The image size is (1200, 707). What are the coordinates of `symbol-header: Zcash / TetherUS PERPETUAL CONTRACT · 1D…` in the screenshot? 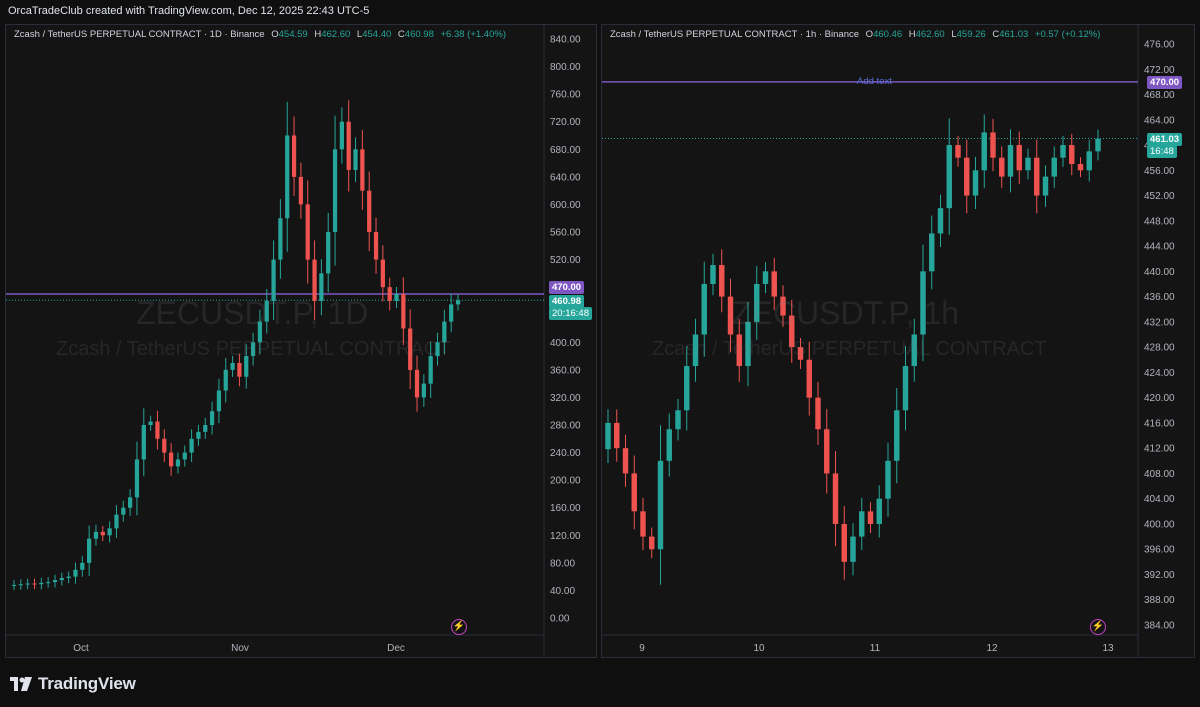 It's located at (260, 34).